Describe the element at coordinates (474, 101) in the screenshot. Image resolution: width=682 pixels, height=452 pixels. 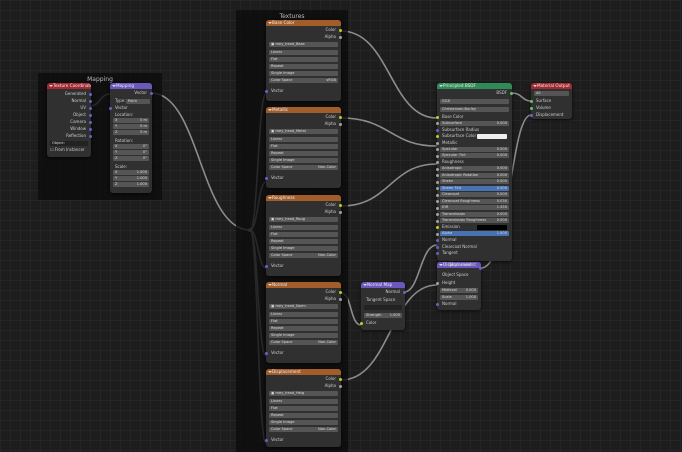
I see `distribution-dropdown: GGX` at that location.